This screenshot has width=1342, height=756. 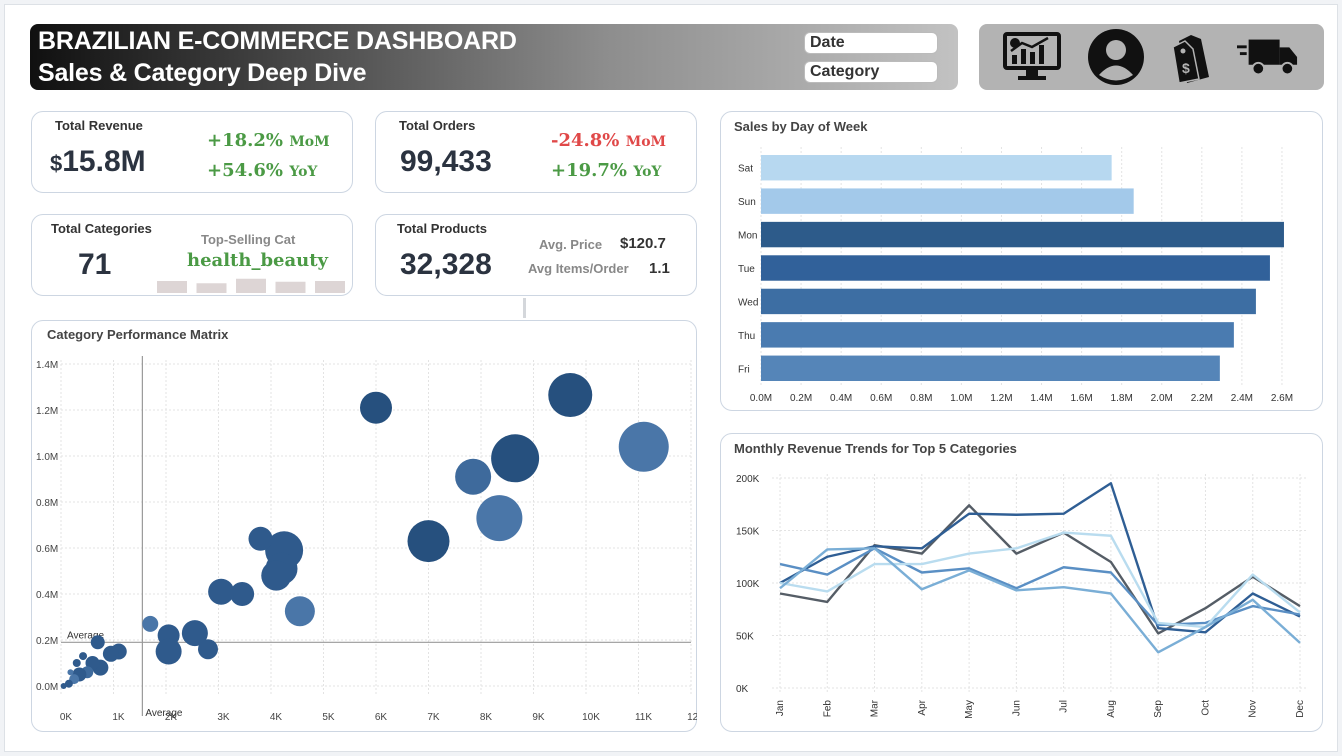 What do you see at coordinates (1001, 398) in the screenshot?
I see `x-tick-label: 1.2M` at bounding box center [1001, 398].